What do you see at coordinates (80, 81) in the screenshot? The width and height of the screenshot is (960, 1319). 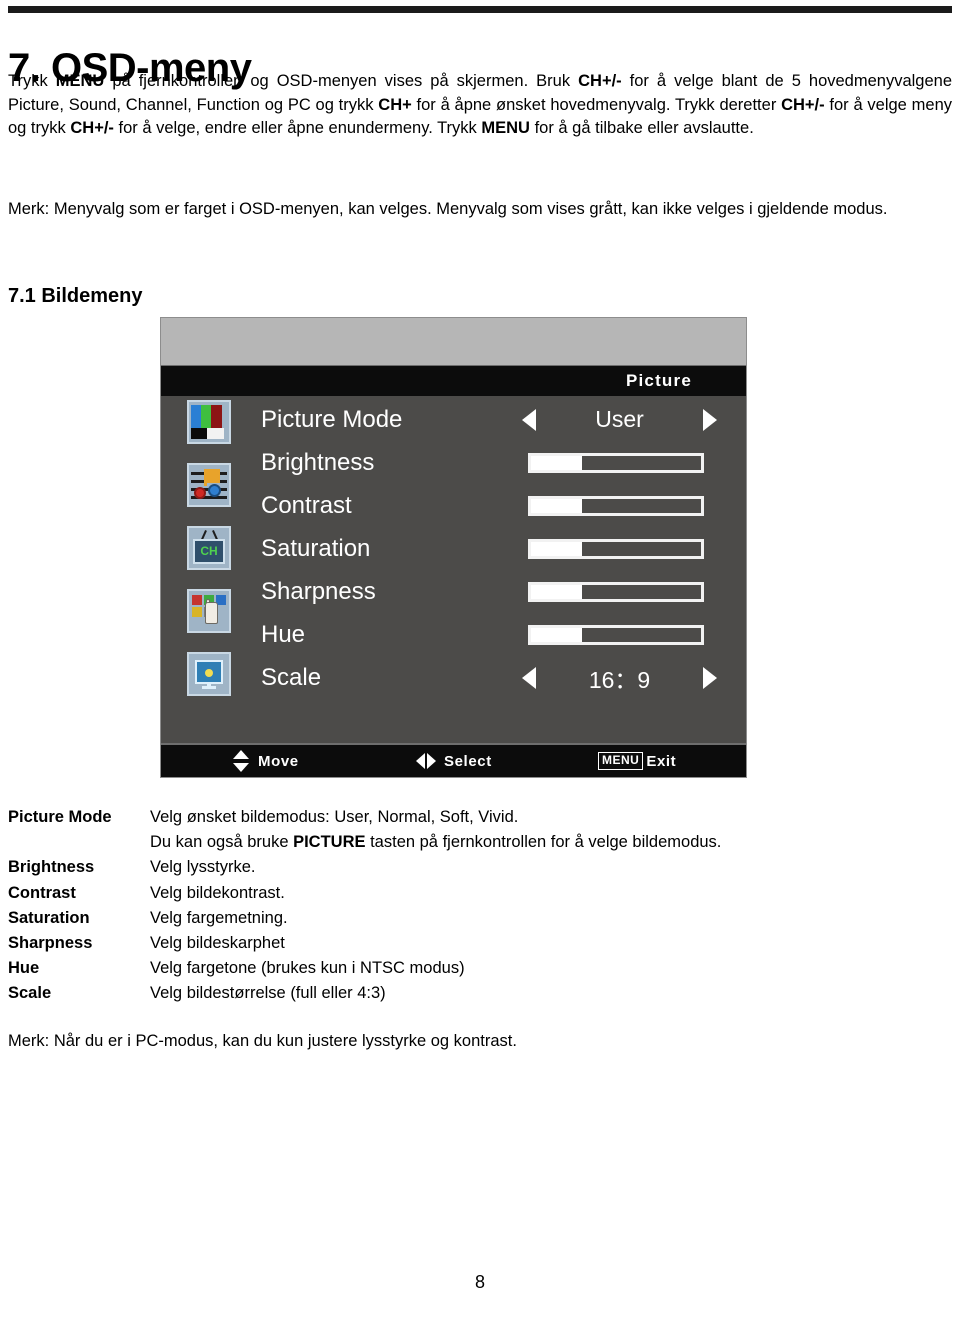 I see `intro-key-menu-1: MENU` at bounding box center [80, 81].